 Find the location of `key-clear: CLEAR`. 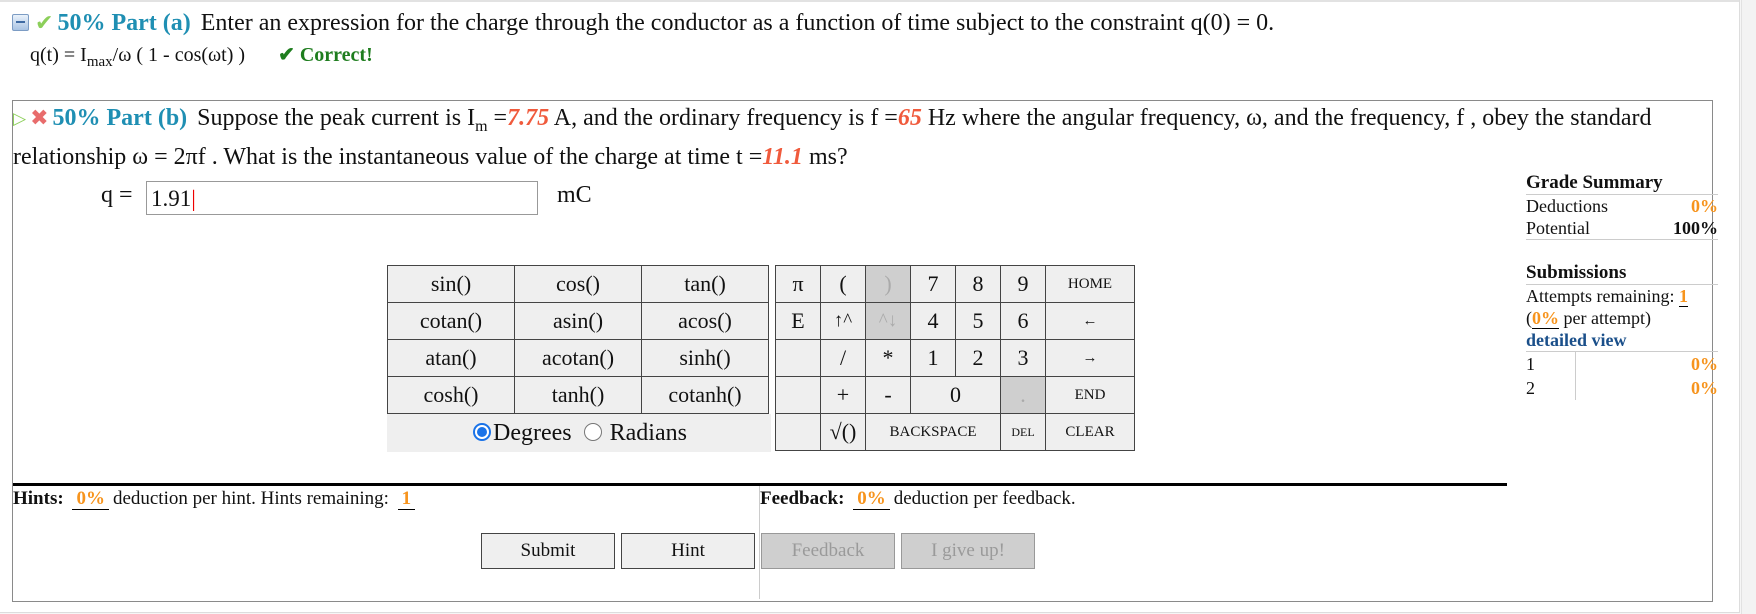

key-clear: CLEAR is located at coordinates (1090, 432).